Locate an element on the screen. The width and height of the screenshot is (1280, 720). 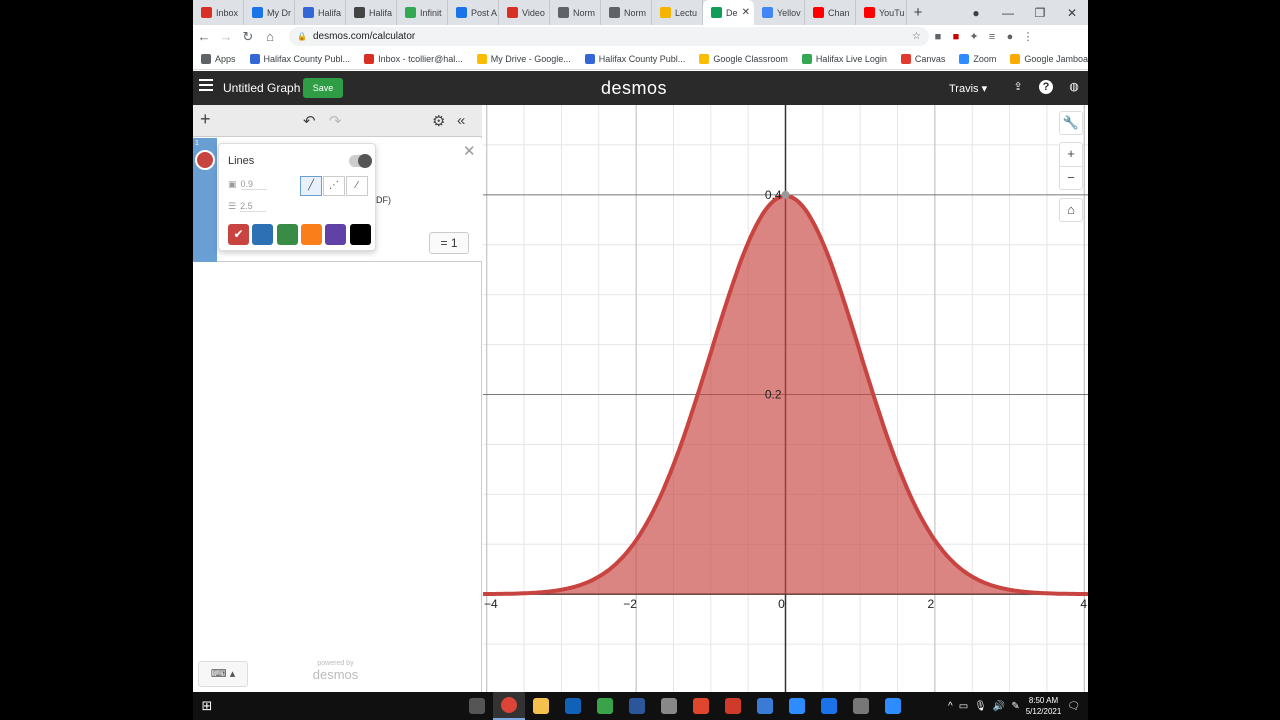
browser-tab: Chan is located at coordinates (830, 12).